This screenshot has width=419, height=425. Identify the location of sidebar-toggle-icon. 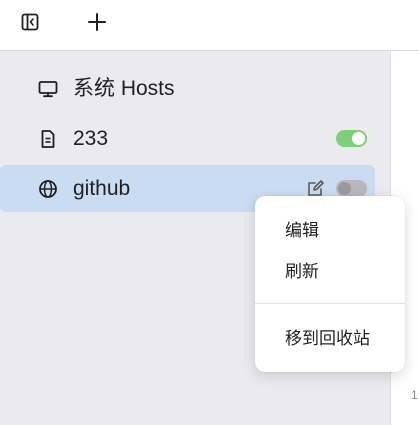
(30, 22).